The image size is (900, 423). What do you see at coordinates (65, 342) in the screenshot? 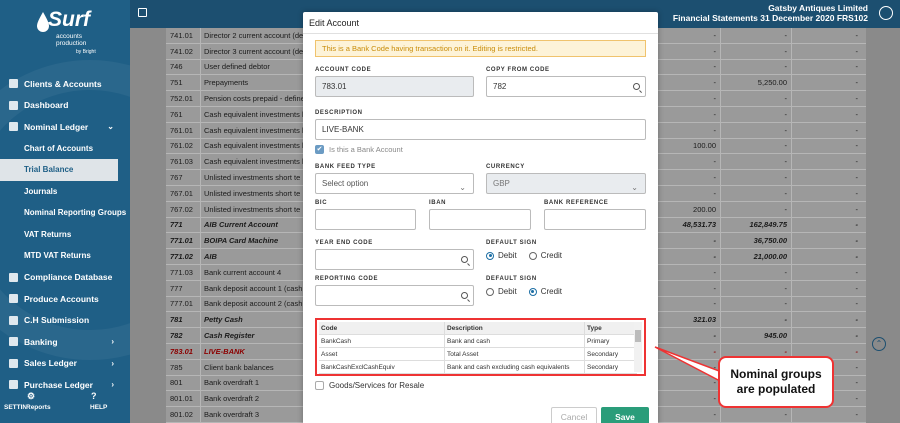
I see `sidebar-item-banking: Banking ›` at bounding box center [65, 342].